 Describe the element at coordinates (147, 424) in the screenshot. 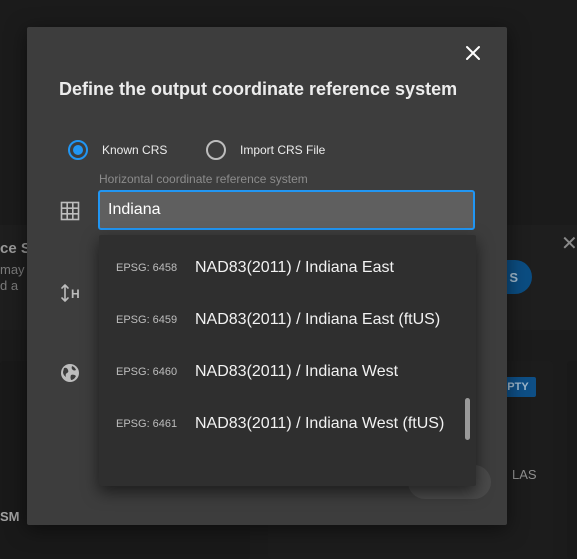

I see `option-epsg-code: EPSG: 6461` at that location.